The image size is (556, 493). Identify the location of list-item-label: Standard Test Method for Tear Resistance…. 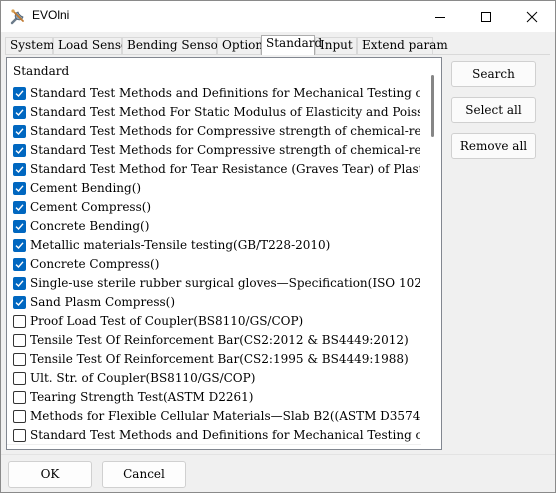
(225, 169).